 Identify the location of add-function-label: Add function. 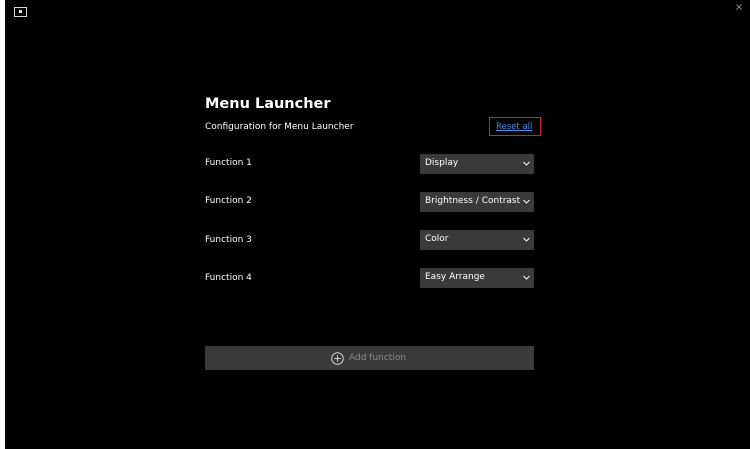
(378, 358).